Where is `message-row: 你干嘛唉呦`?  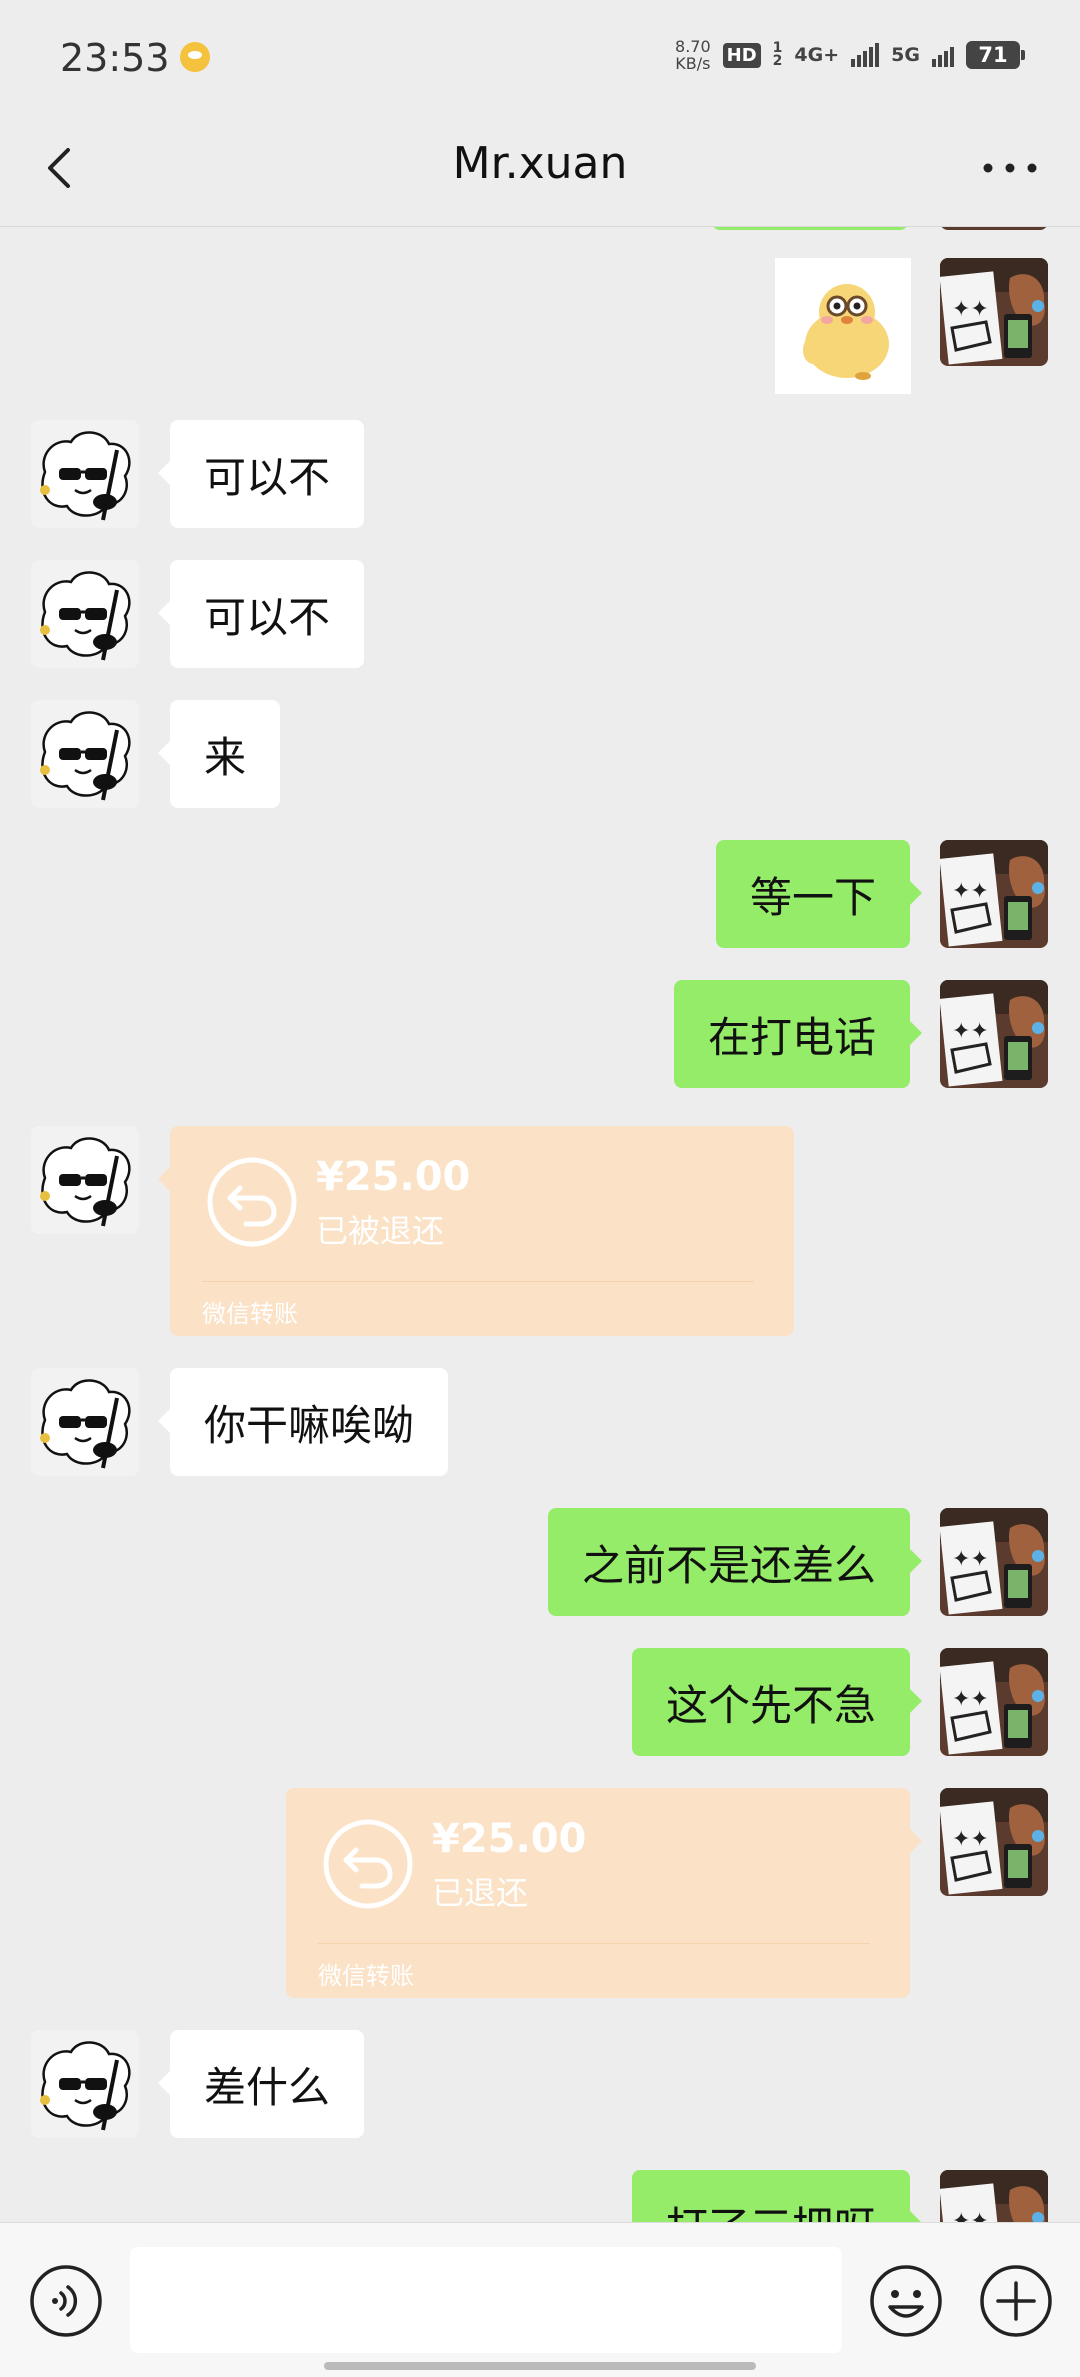 message-row: 你干嘛唉呦 is located at coordinates (540, 1428).